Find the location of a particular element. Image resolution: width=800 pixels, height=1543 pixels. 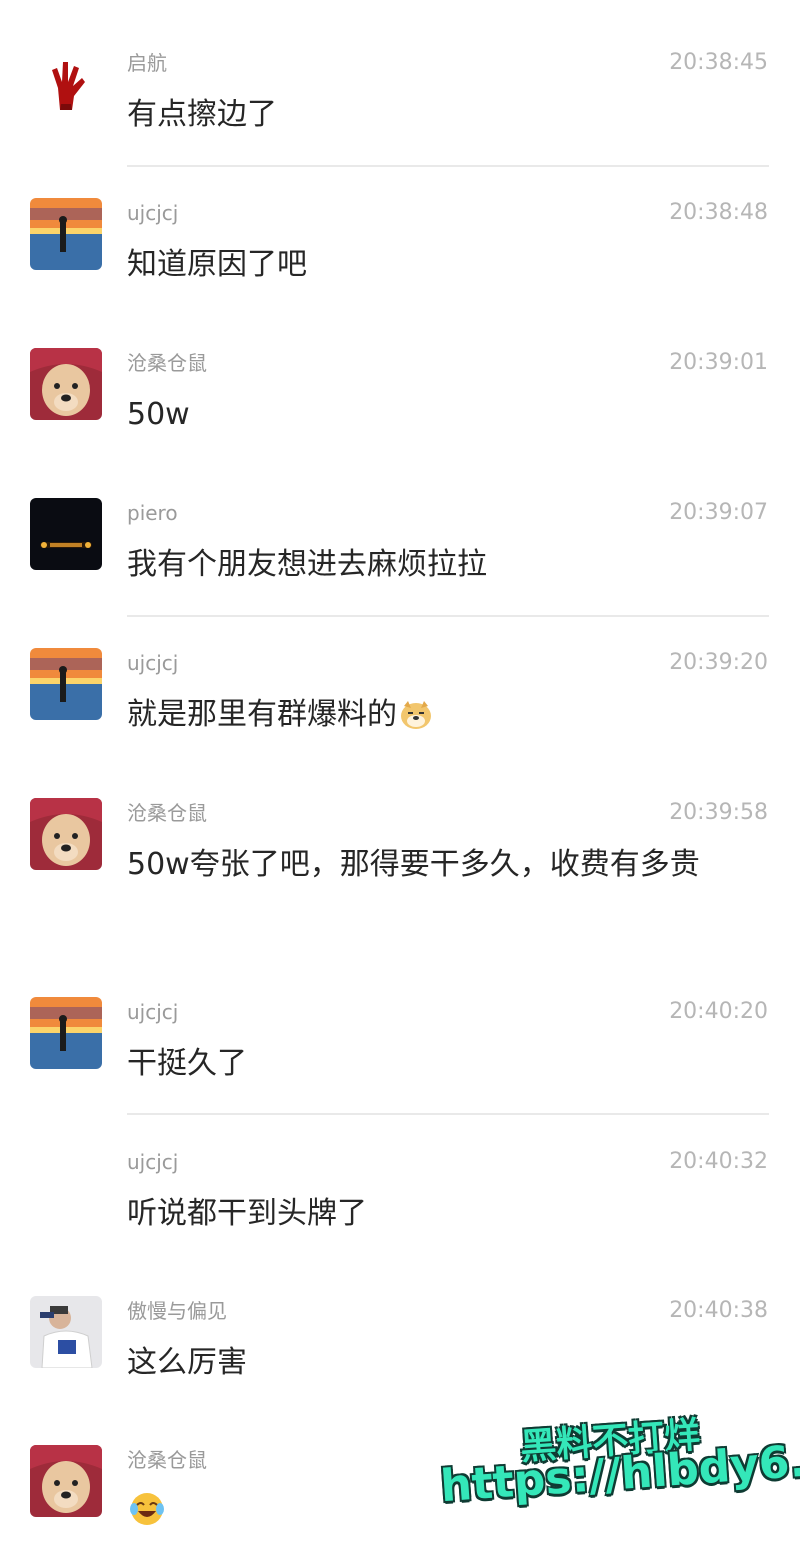

message-text: 这么厉害 is located at coordinates (187, 1362).